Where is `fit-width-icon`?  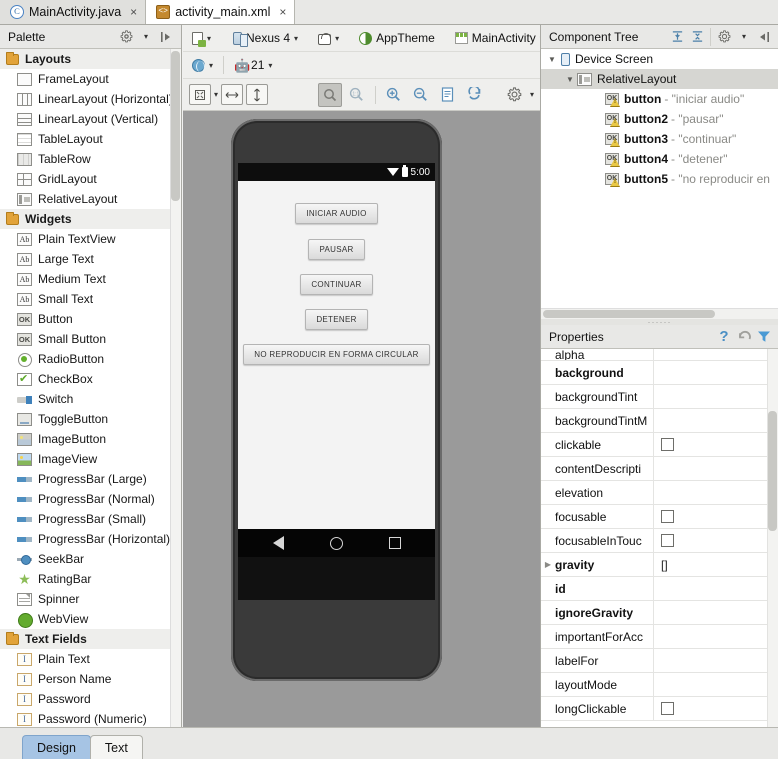
fit-width-icon is located at coordinates (232, 94).